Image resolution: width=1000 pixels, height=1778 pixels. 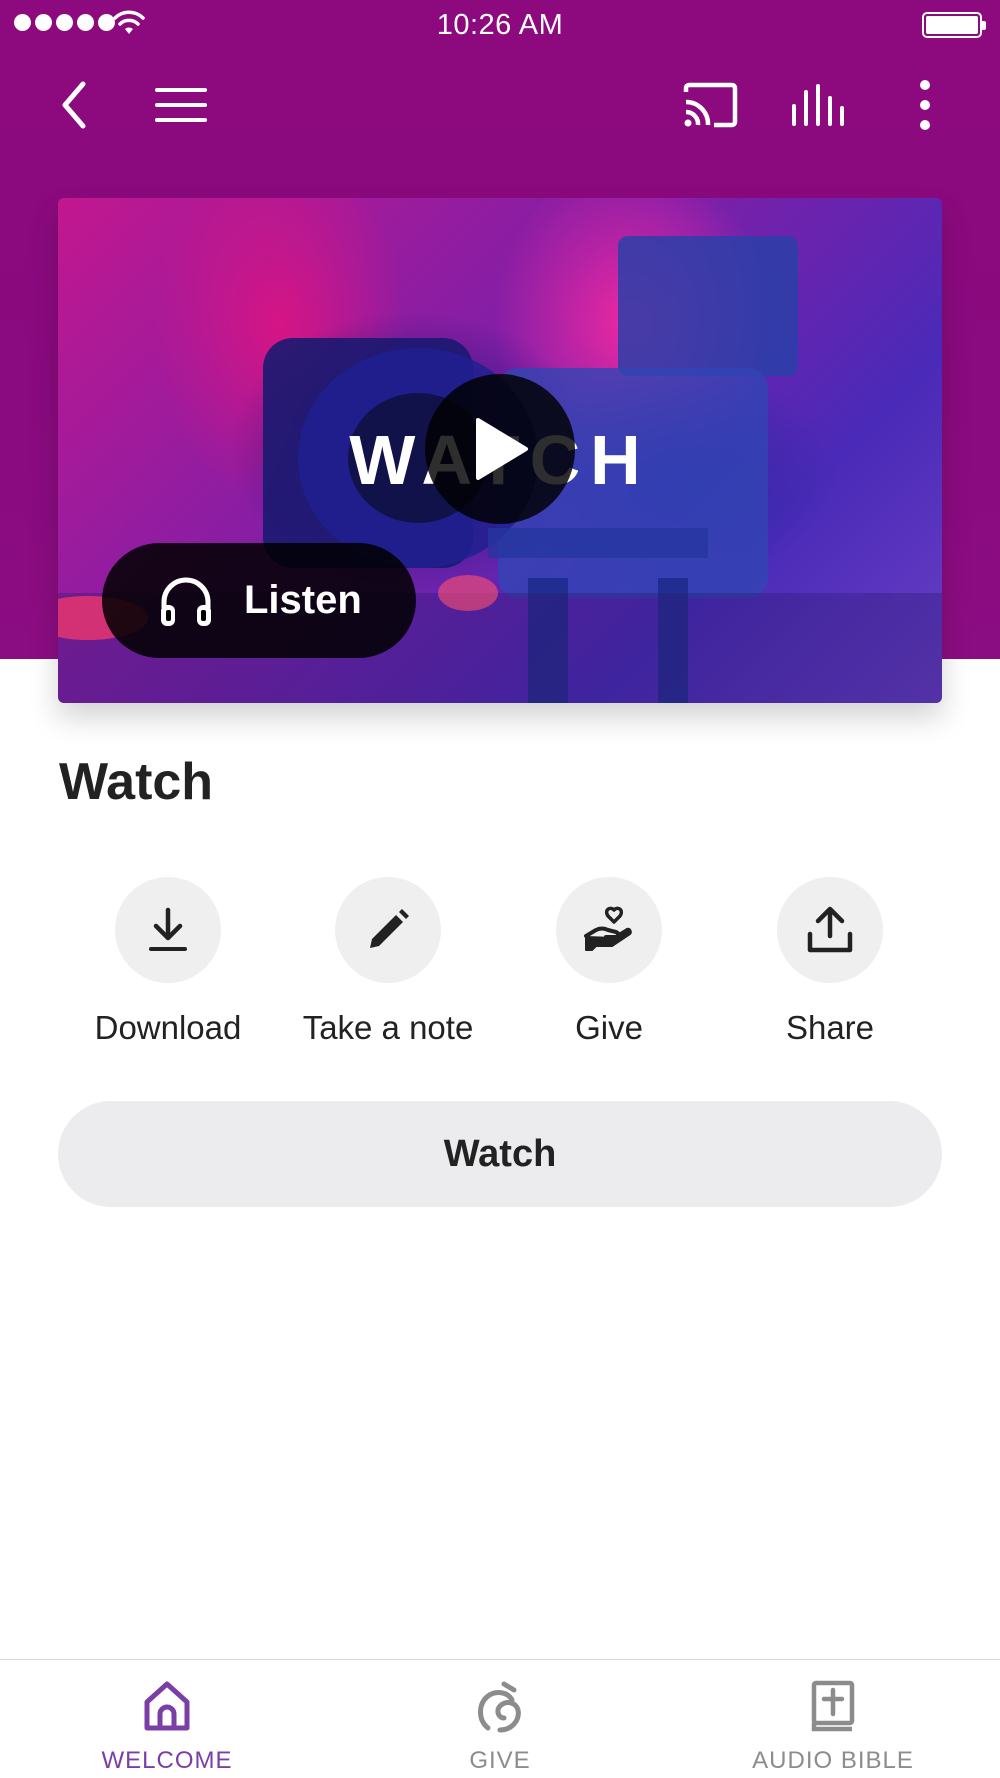 I want to click on watch-button: Watch, so click(x=500, y=1154).